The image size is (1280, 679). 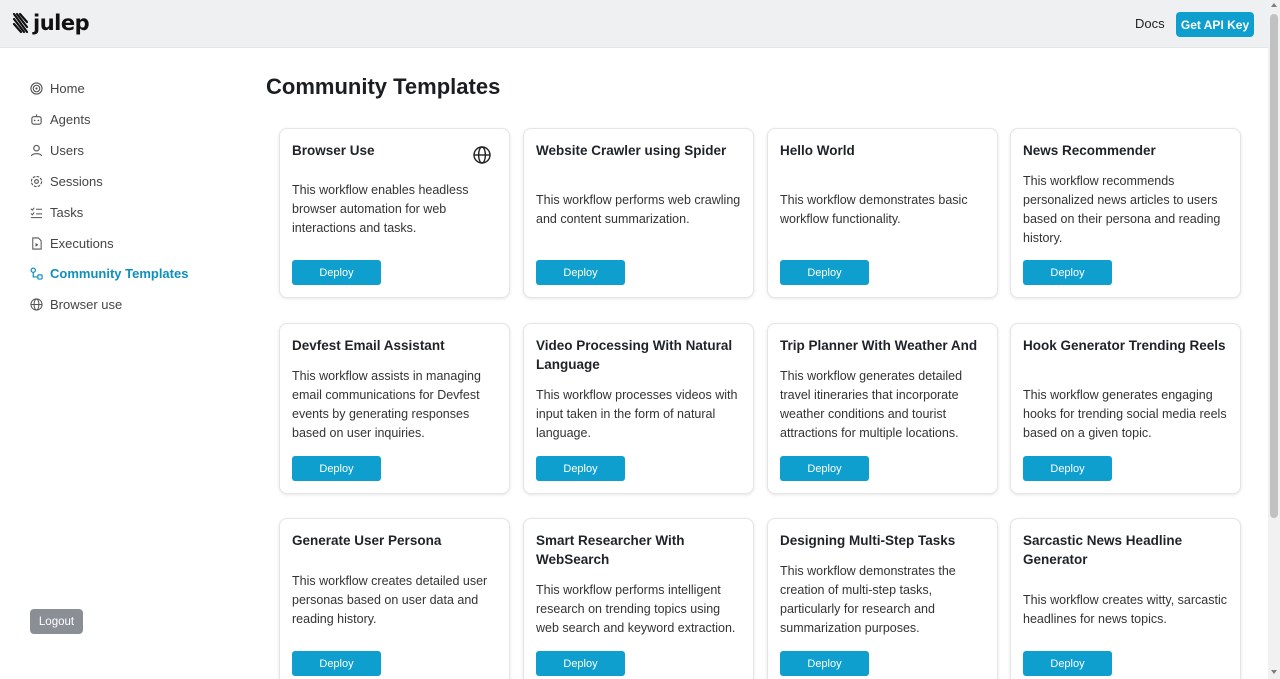 I want to click on sidebar-item-users: Users, so click(x=56, y=150).